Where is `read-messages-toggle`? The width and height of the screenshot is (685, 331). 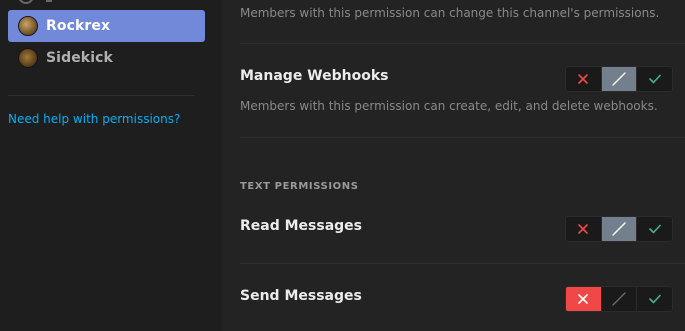
read-messages-toggle is located at coordinates (619, 229).